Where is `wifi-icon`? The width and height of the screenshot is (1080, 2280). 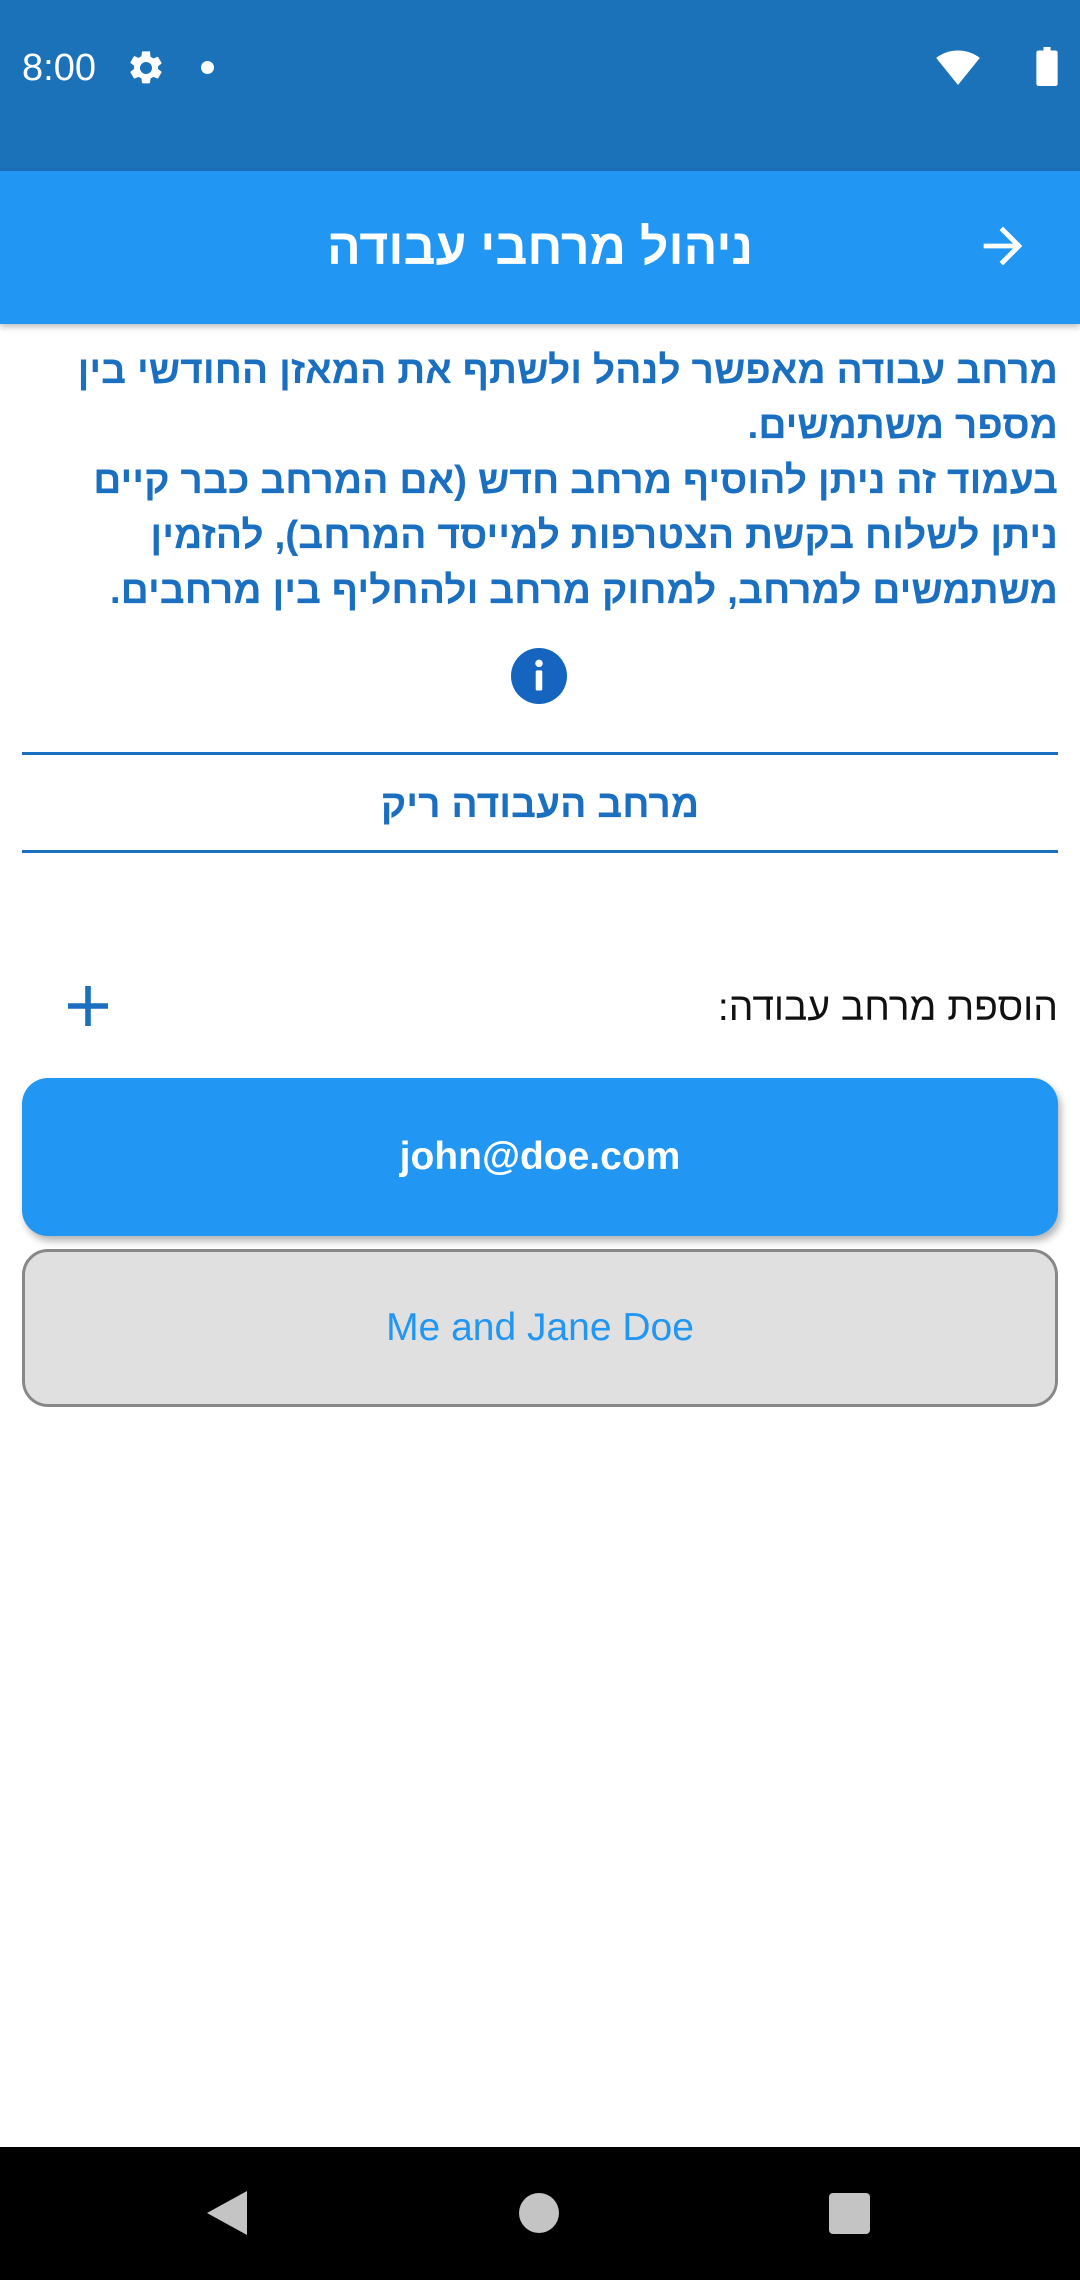
wifi-icon is located at coordinates (958, 68).